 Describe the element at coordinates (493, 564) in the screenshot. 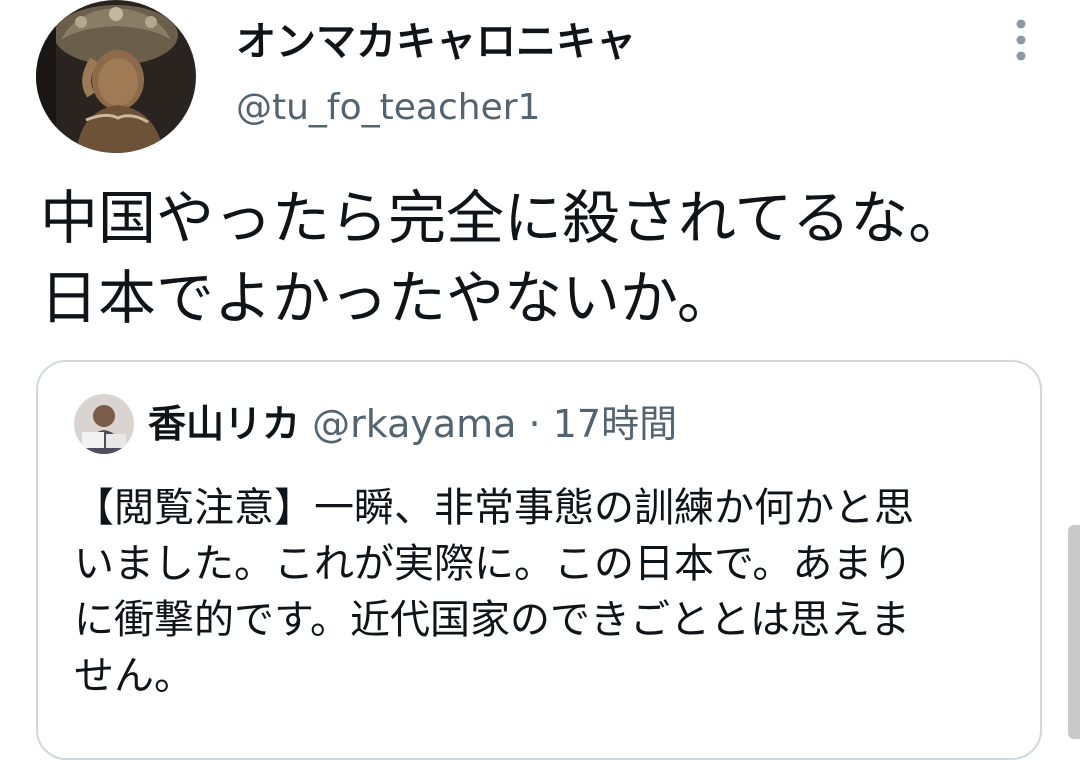

I see `quoted-text-line: いました。これが実際に。この日本で。あまり` at that location.